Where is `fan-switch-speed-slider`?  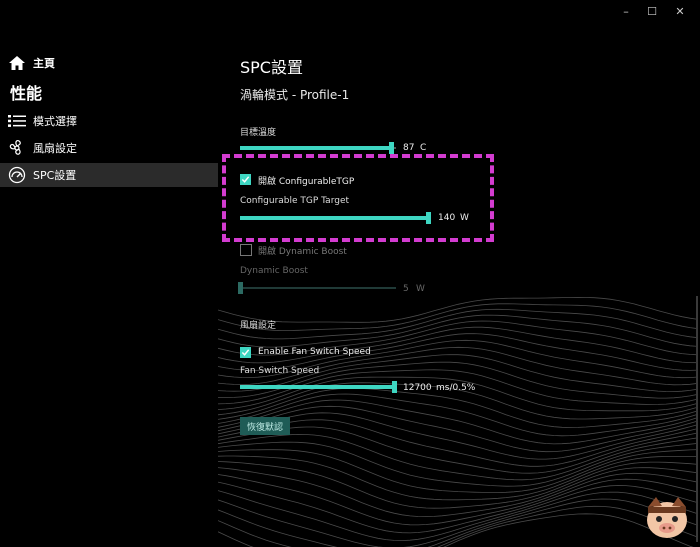
fan-switch-speed-slider is located at coordinates (318, 387).